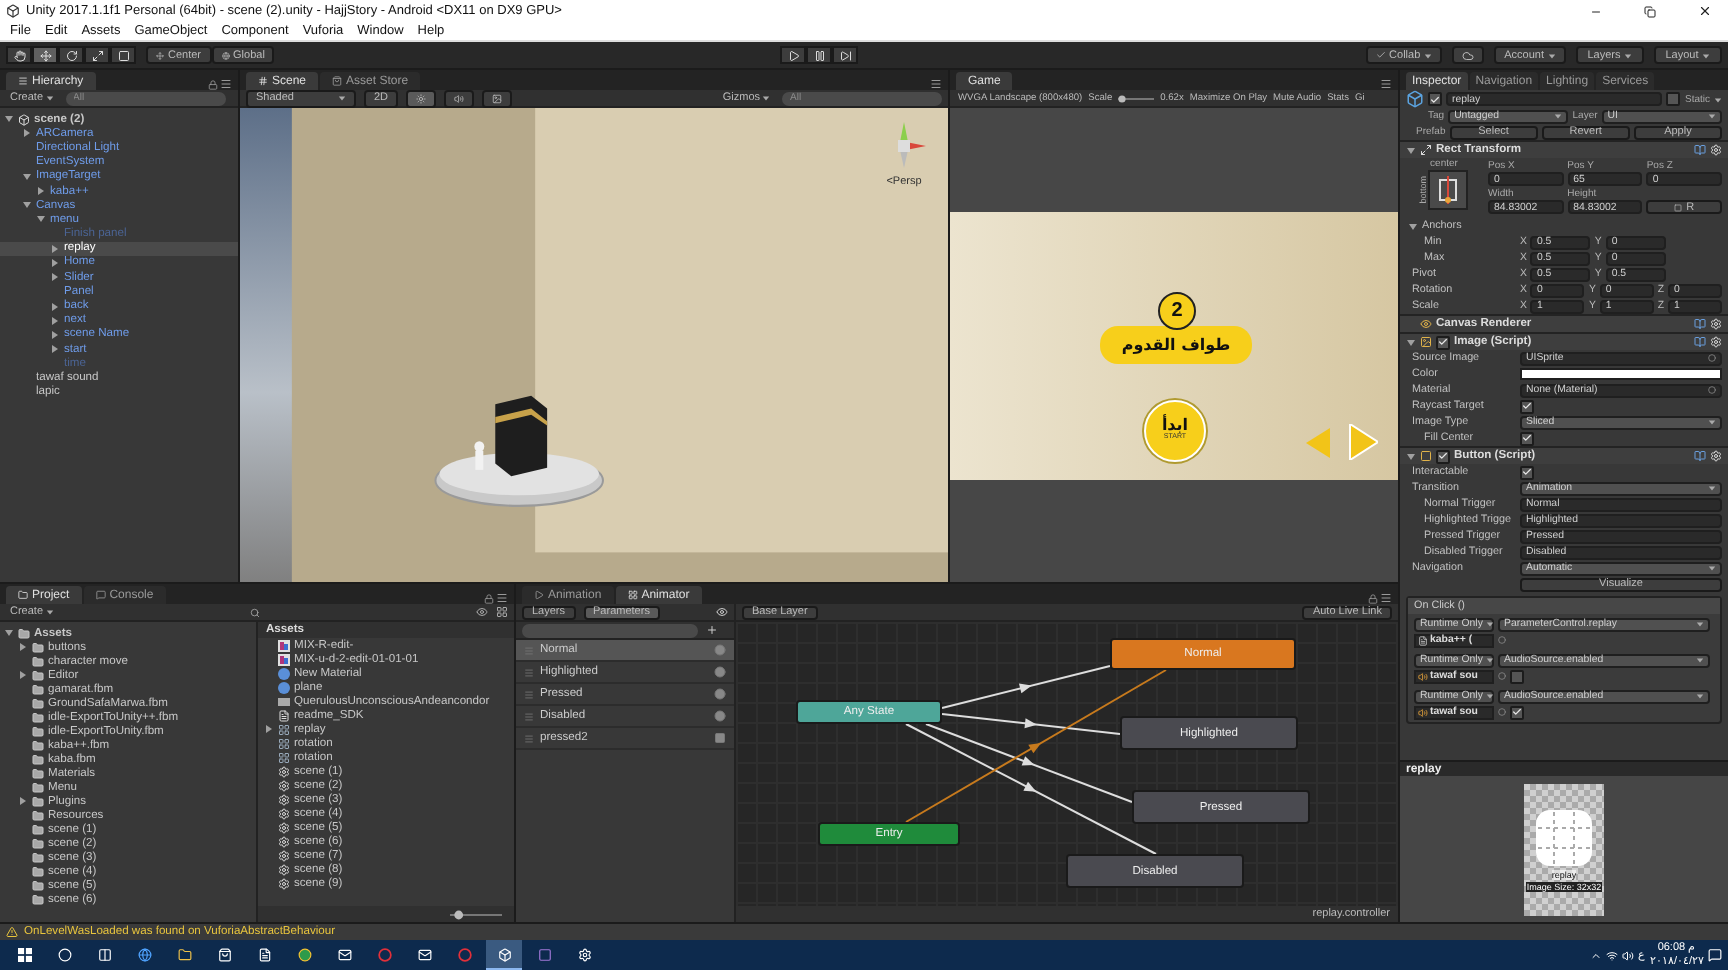 The image size is (1728, 970). Describe the element at coordinates (502, 612) in the screenshot. I see `grid-icon` at that location.